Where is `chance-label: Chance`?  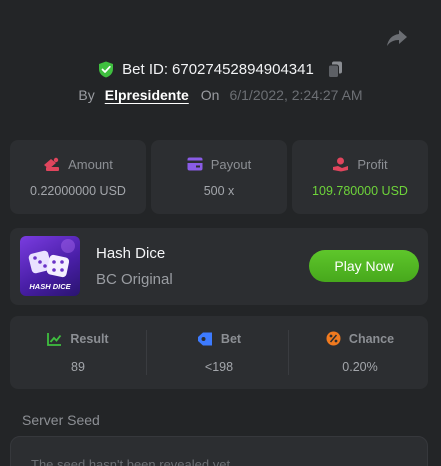
chance-label: Chance is located at coordinates (371, 338).